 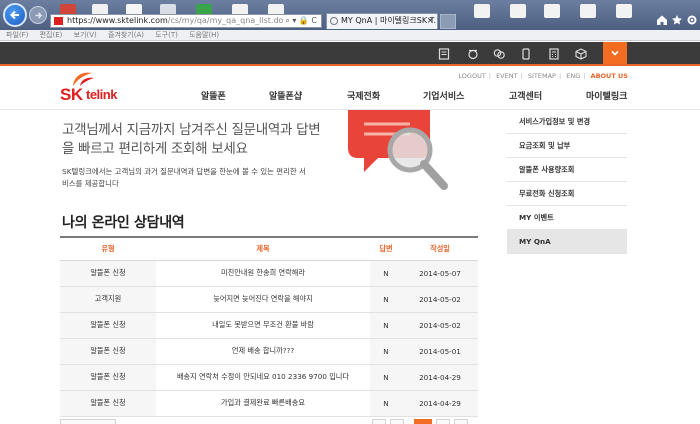 I want to click on table-row: 알뜰폰 신청 가입과 결제완료 빠른배송요 N 2014-04-29, so click(x=269, y=403).